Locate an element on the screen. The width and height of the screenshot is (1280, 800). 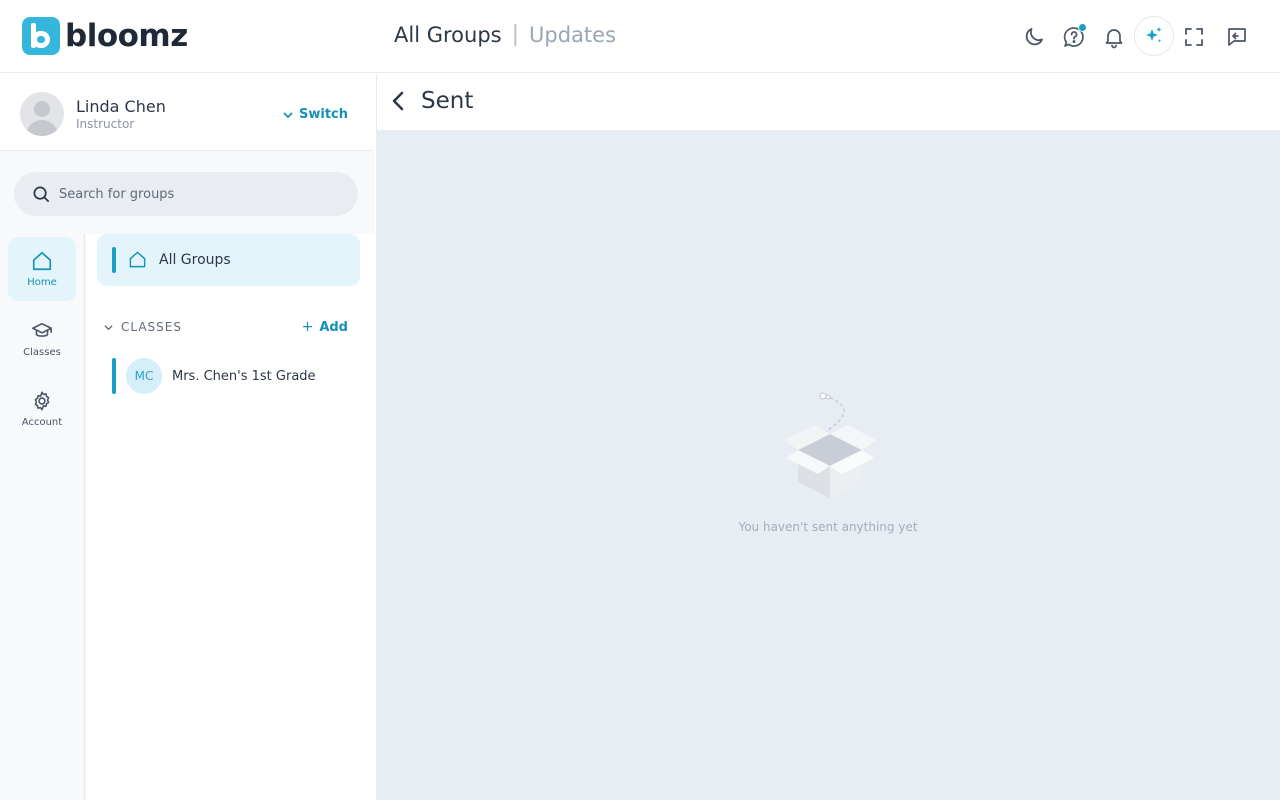
rail-item-account: Account is located at coordinates (42, 409).